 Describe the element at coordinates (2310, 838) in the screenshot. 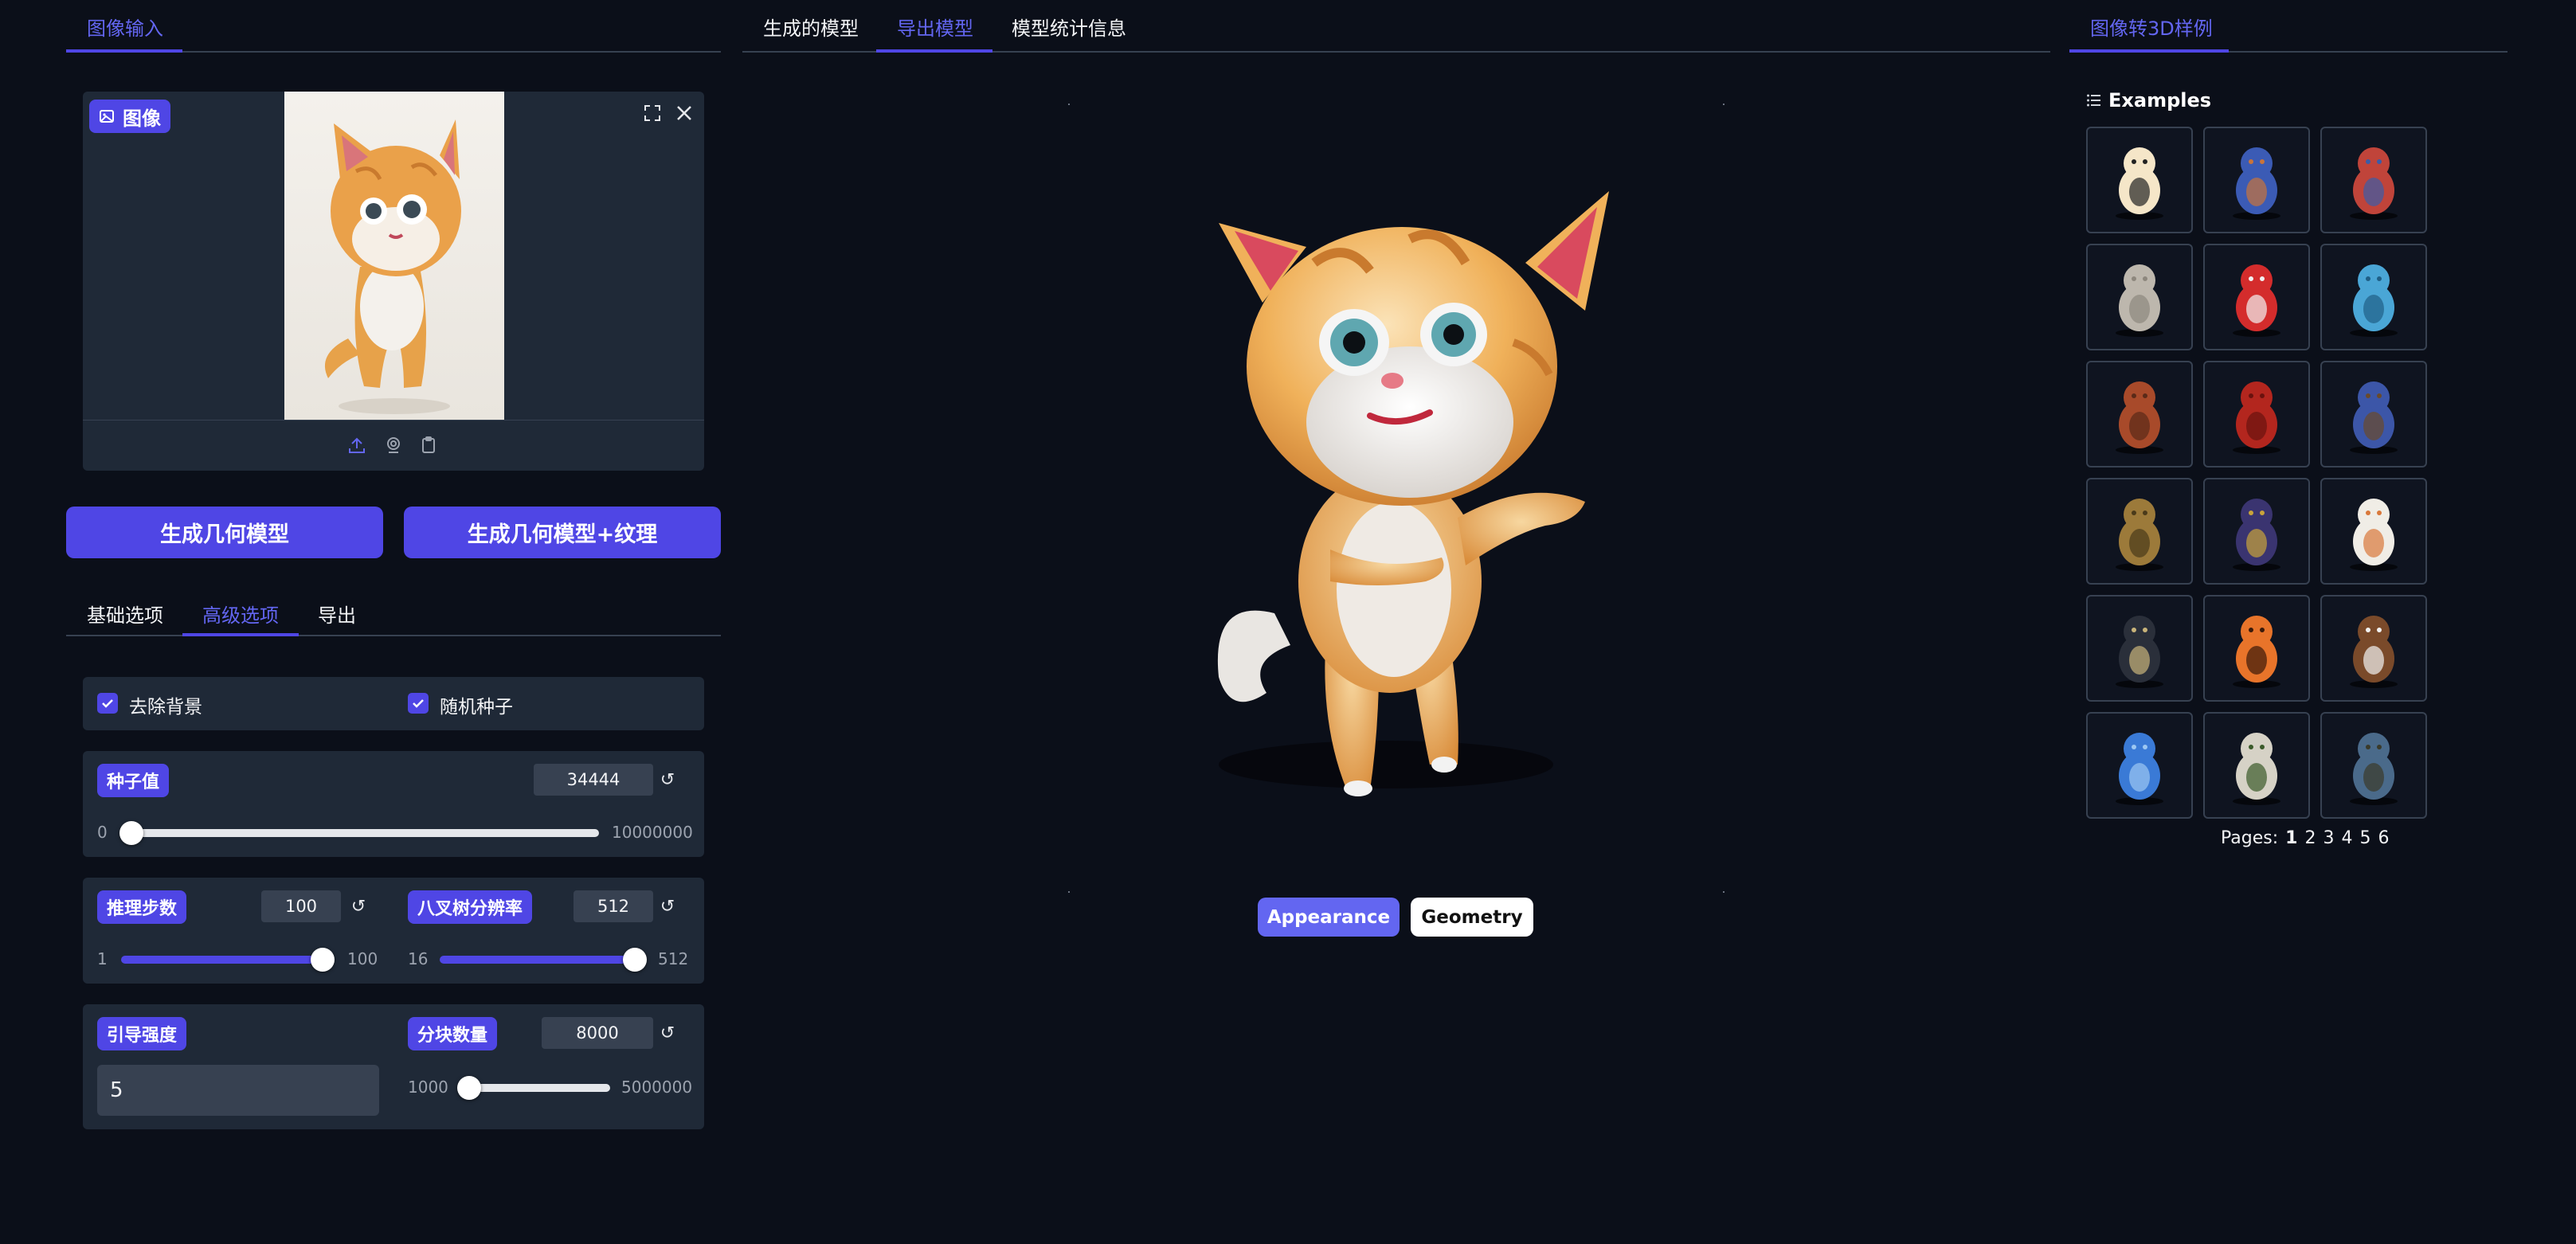

I see `page-link: 2` at that location.